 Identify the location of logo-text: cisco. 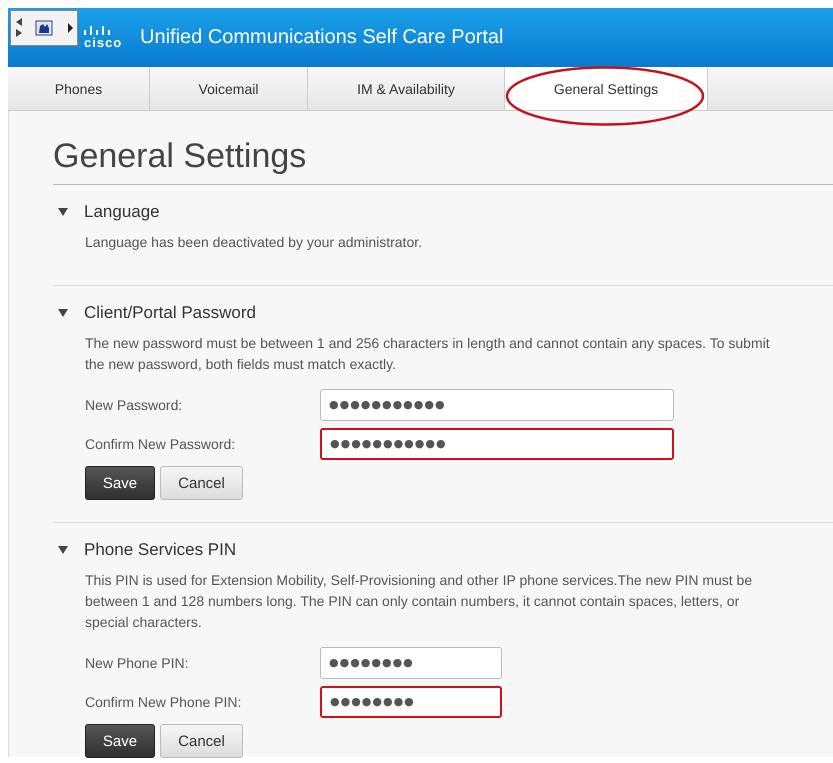
(103, 43).